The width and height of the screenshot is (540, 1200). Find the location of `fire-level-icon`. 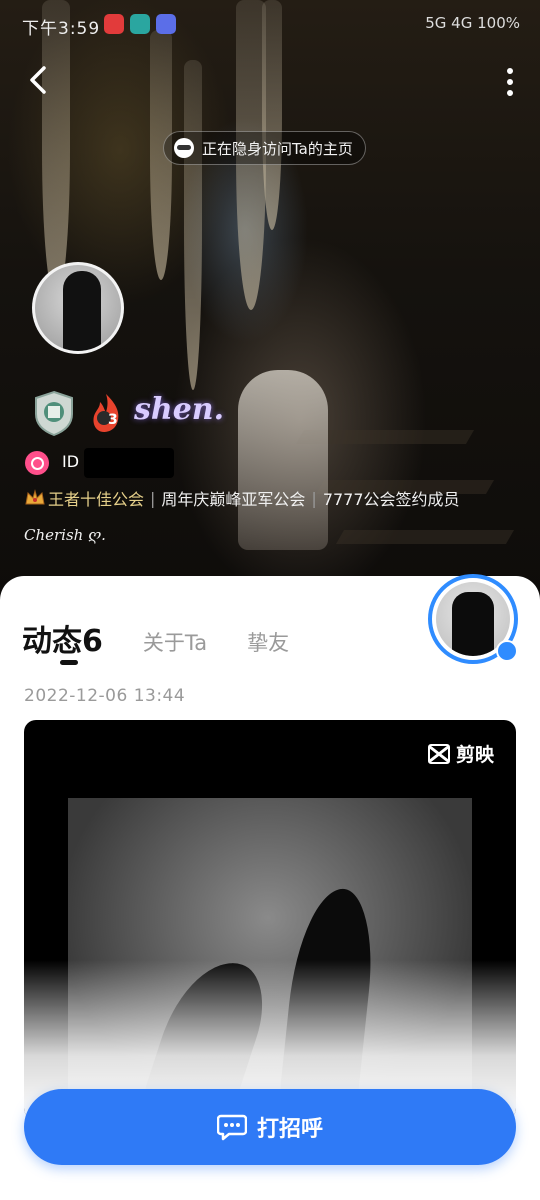

fire-level-icon is located at coordinates (106, 413).